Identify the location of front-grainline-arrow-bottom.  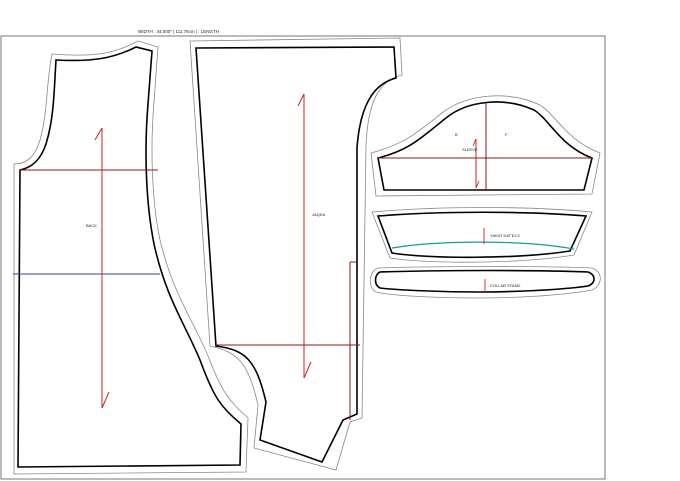
(307, 370).